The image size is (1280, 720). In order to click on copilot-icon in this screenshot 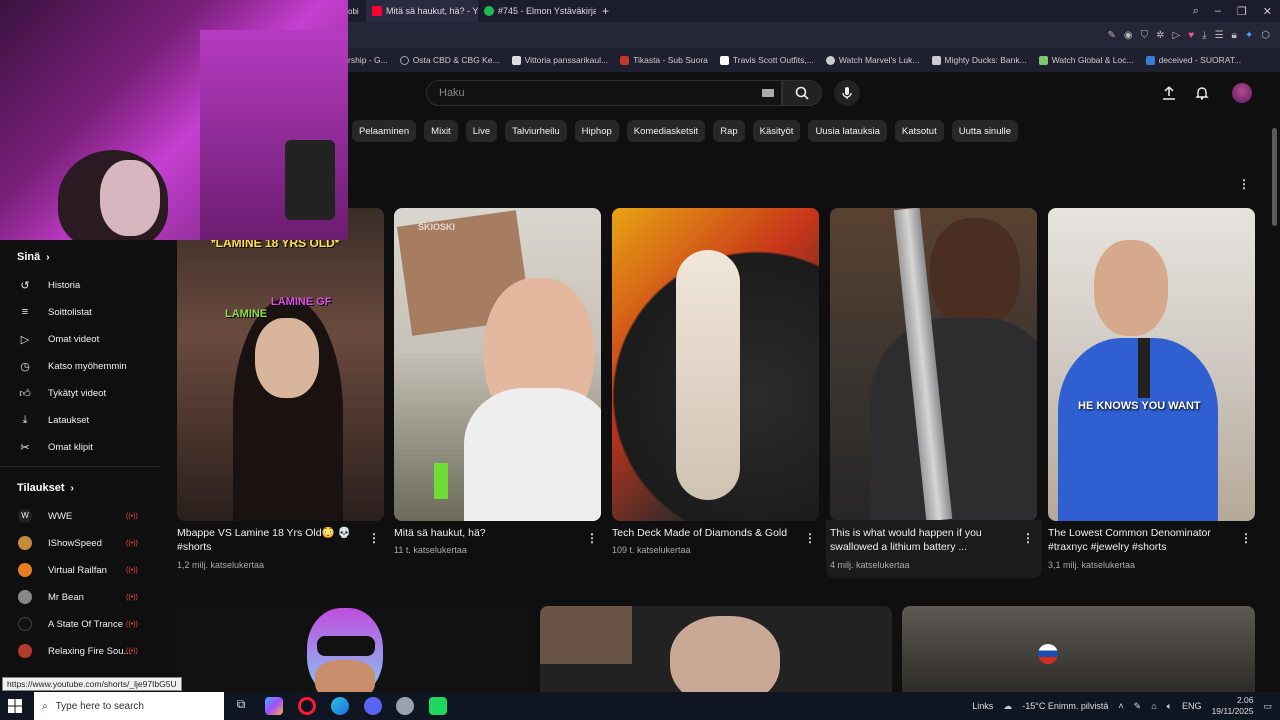, I will do `click(274, 706)`.